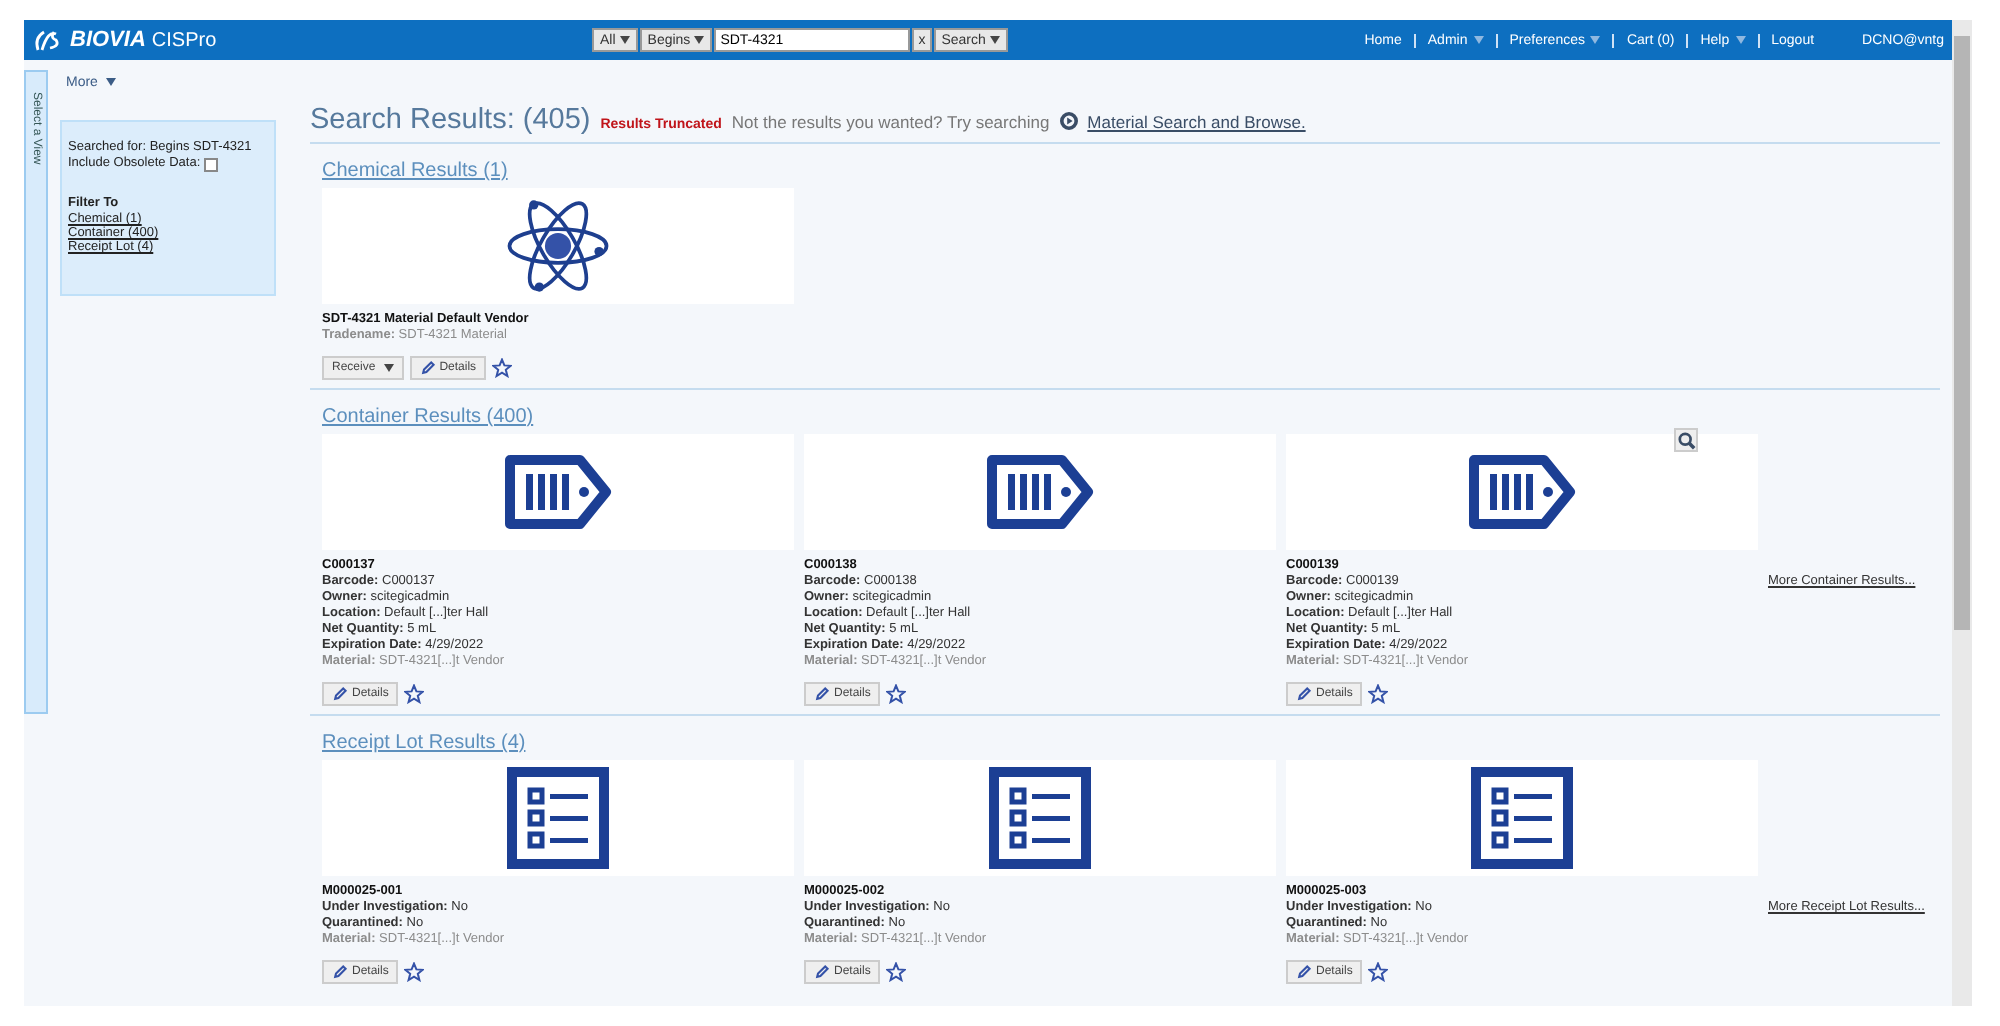 This screenshot has height=1026, width=2000. I want to click on logo-icon, so click(48, 40).